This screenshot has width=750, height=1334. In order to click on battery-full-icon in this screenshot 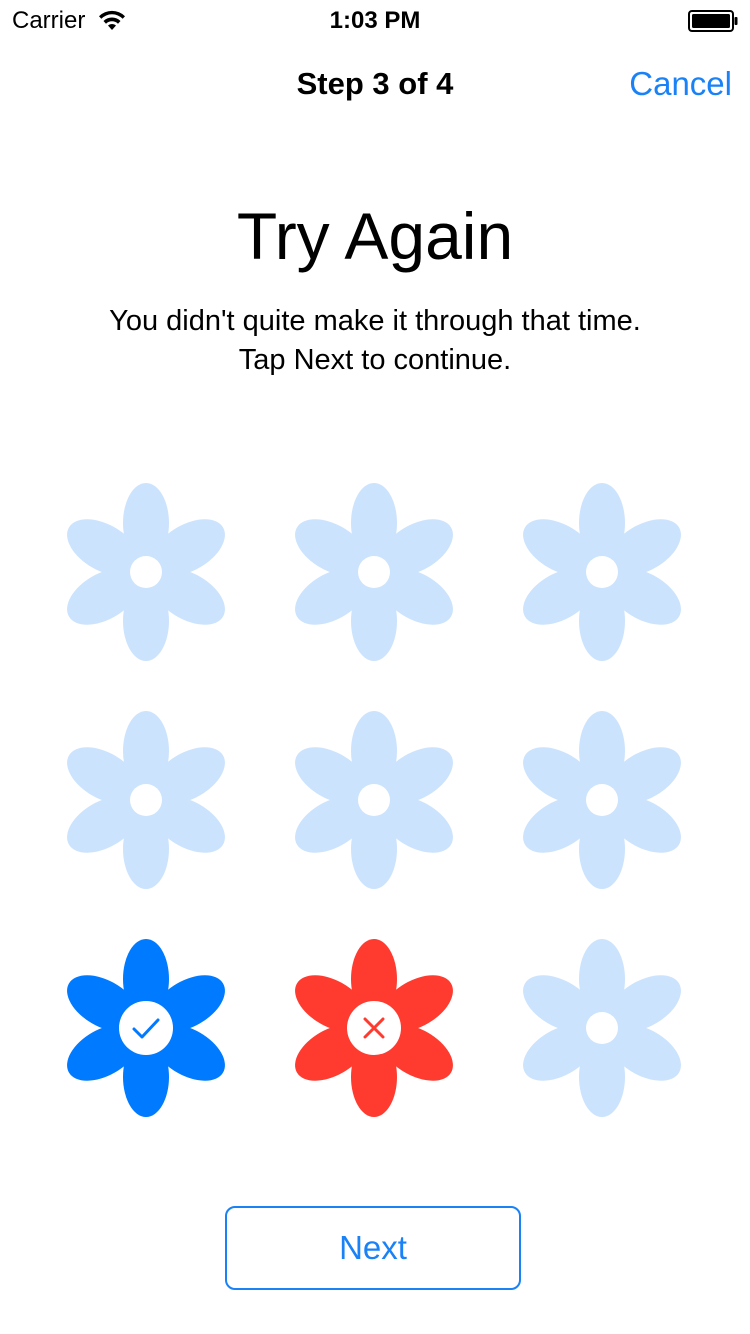, I will do `click(713, 21)`.